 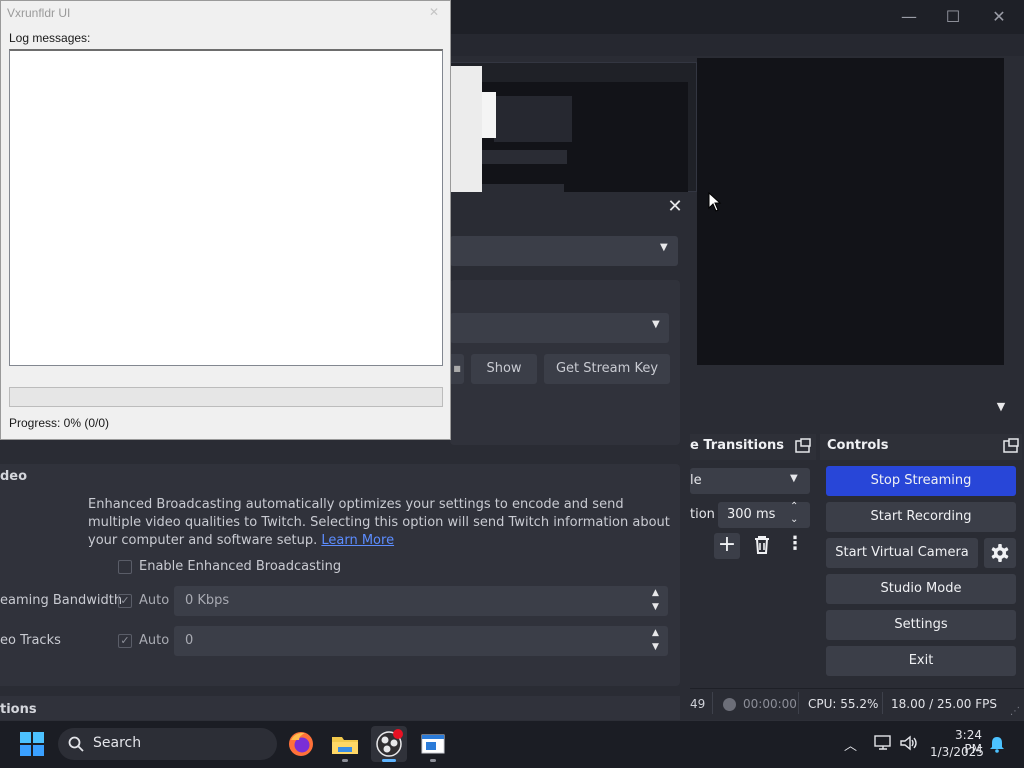 I want to click on search-label: Search, so click(x=117, y=743).